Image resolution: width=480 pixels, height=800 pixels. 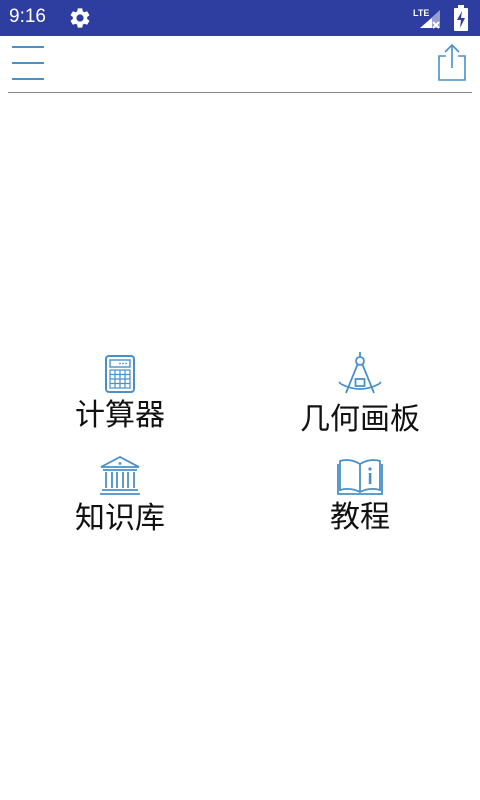 What do you see at coordinates (240, 18) in the screenshot?
I see `status-bar: 9:16 LTE` at bounding box center [240, 18].